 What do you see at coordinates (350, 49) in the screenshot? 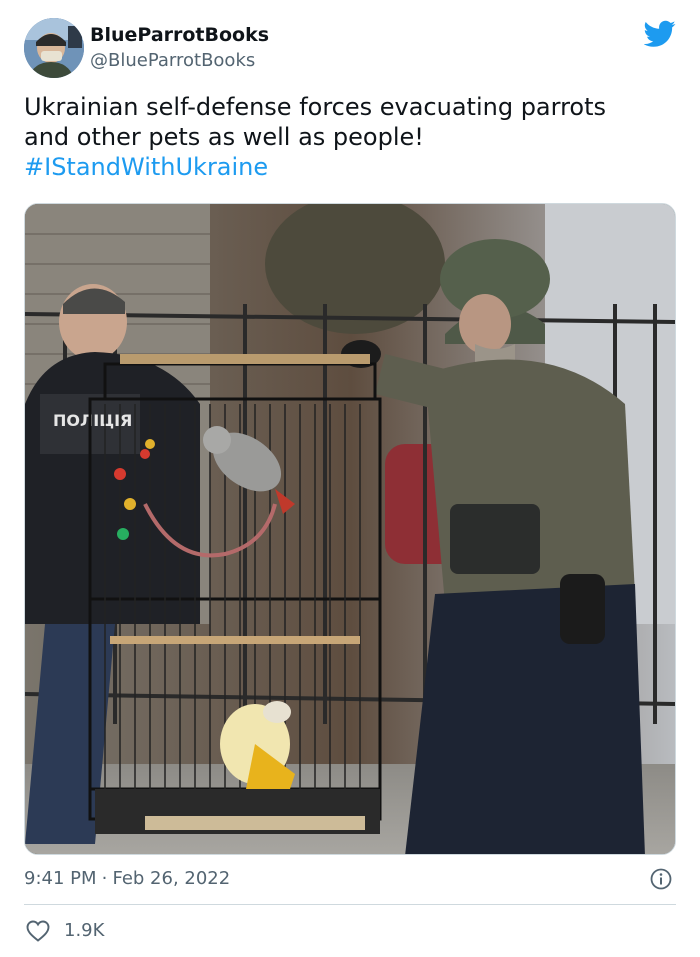
I see `tweet-header: BlueParrotBooks @BlueParrotBooks` at bounding box center [350, 49].